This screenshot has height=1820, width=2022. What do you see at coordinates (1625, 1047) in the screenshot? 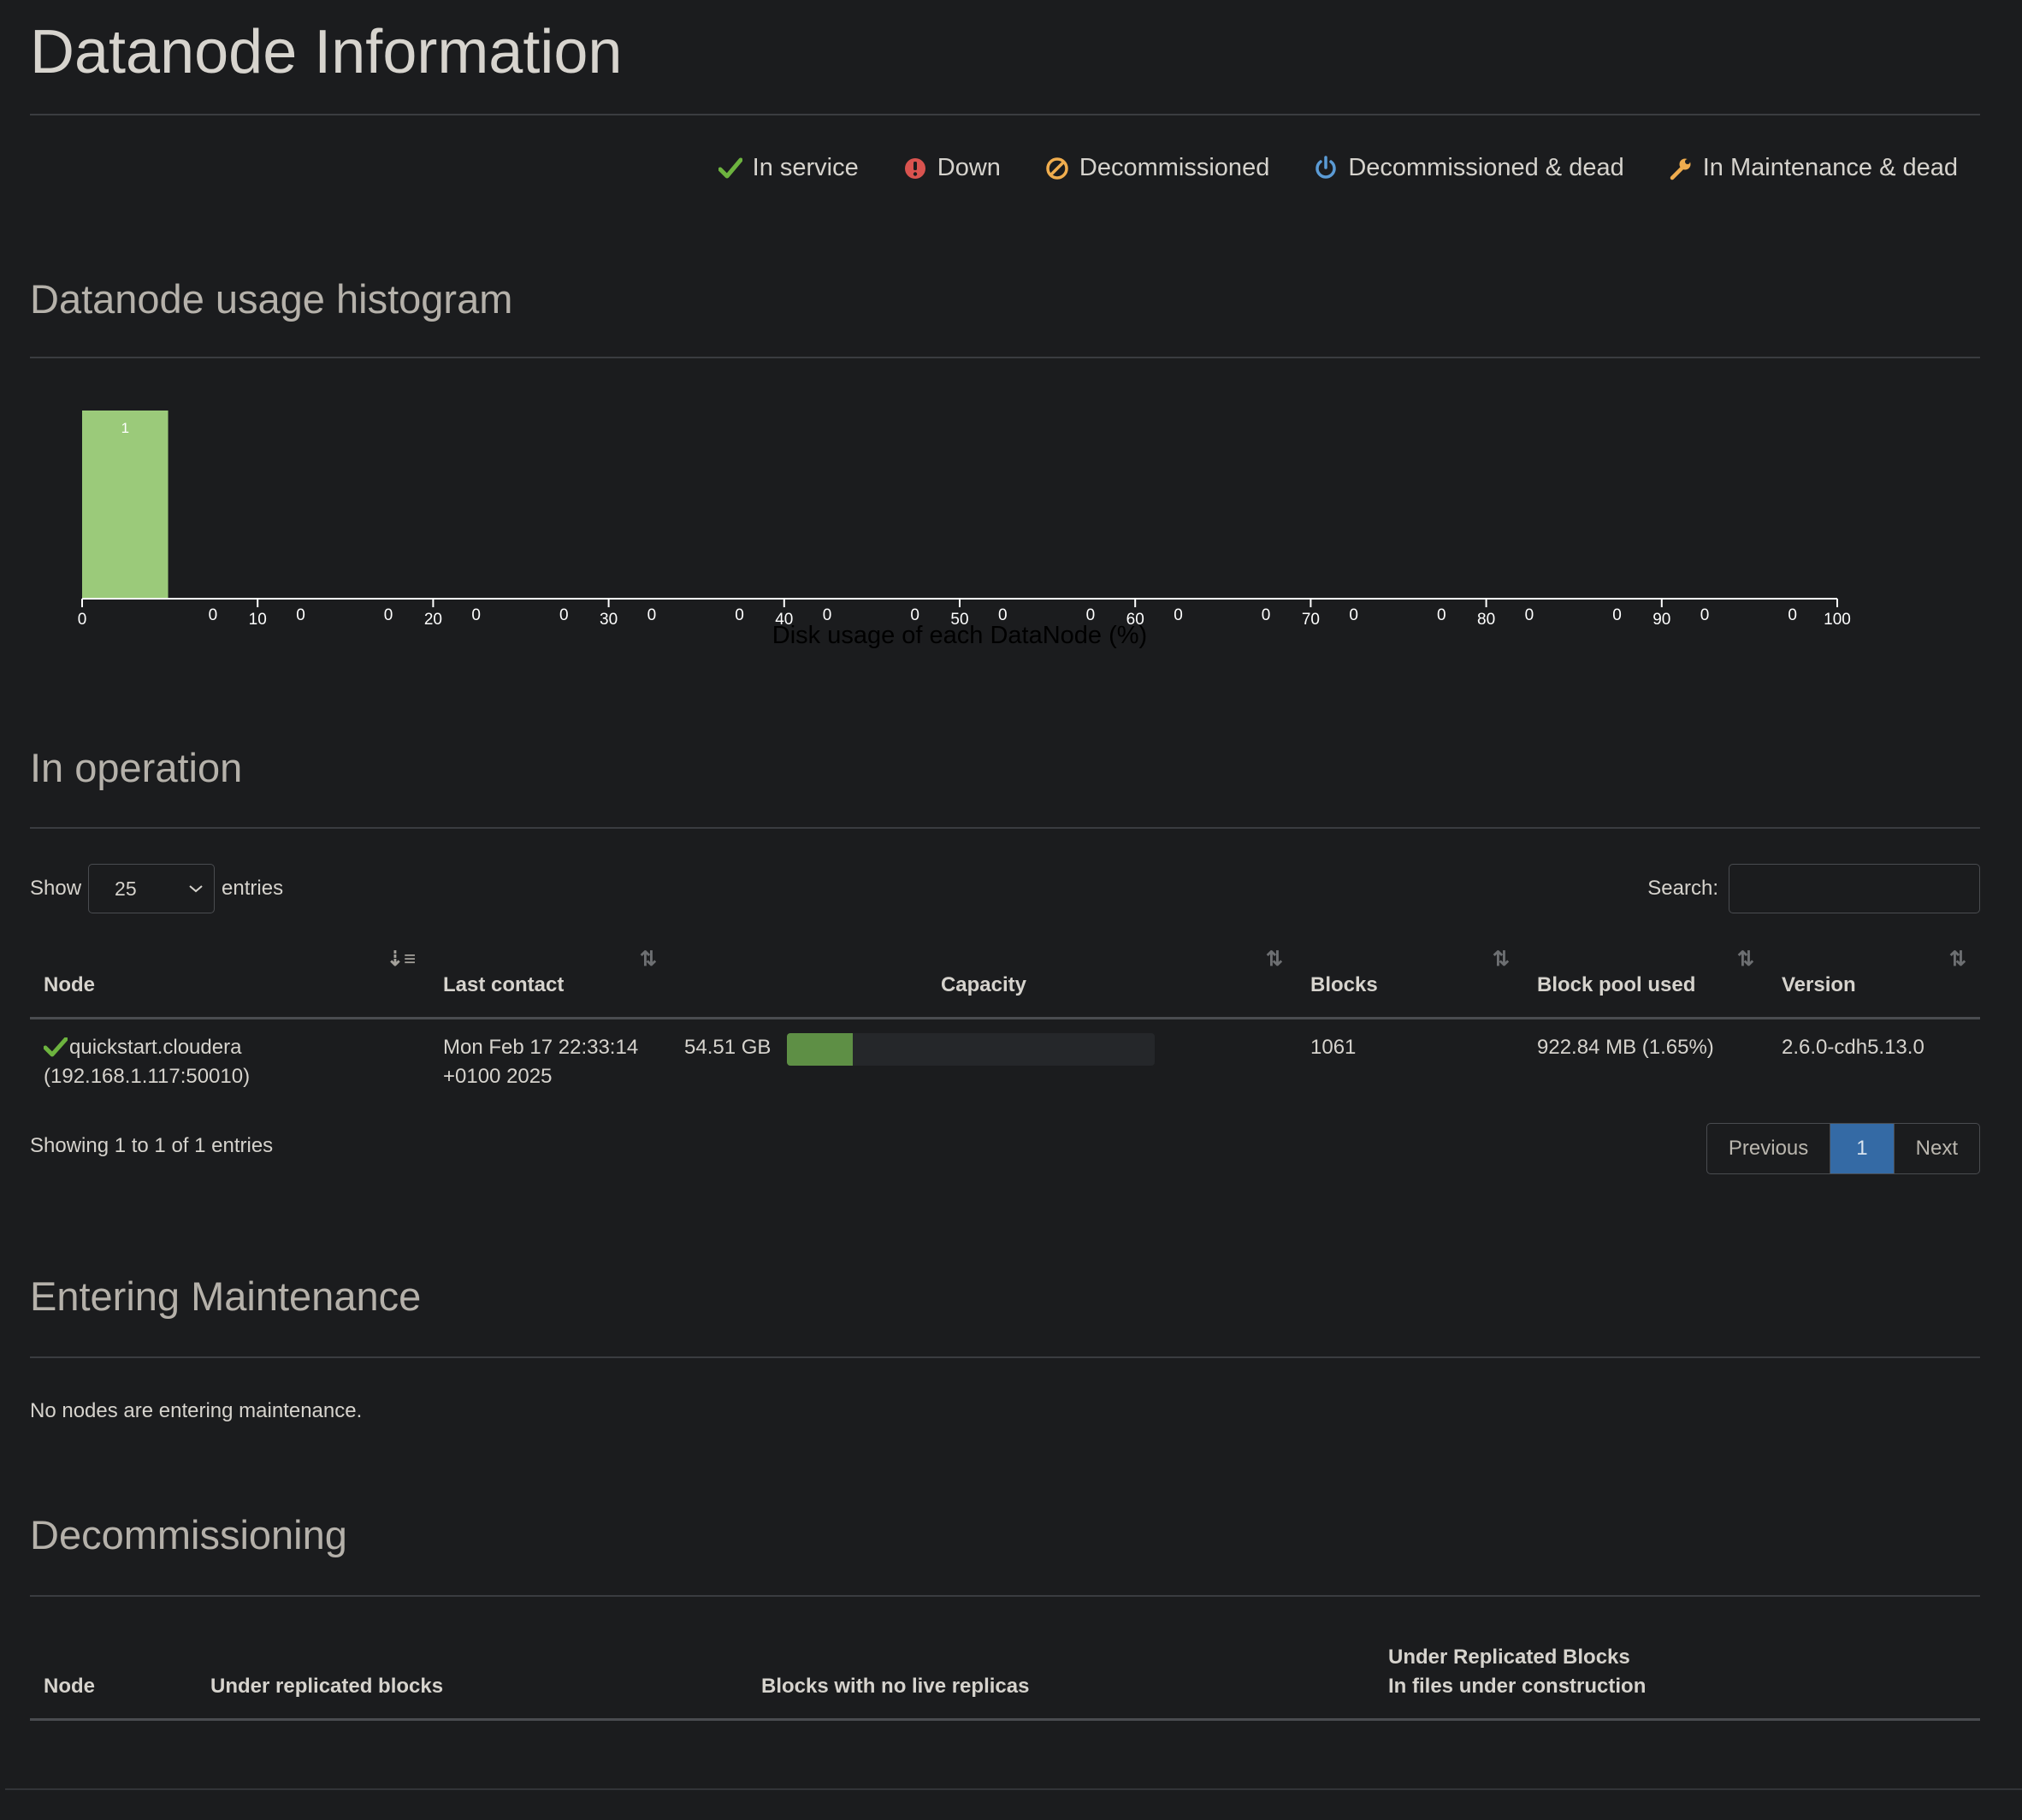
I see `cell-block-pool-used: 922.84 MB (1.65%)` at bounding box center [1625, 1047].